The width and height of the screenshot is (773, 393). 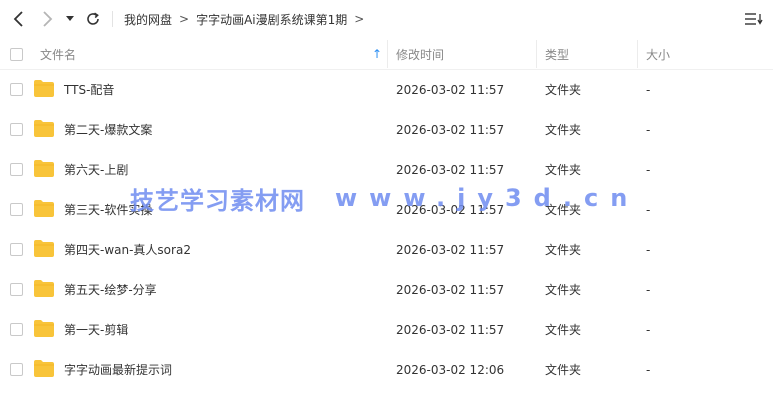 What do you see at coordinates (487, 198) in the screenshot?
I see `watermark-url: www.jy3d.cn` at bounding box center [487, 198].